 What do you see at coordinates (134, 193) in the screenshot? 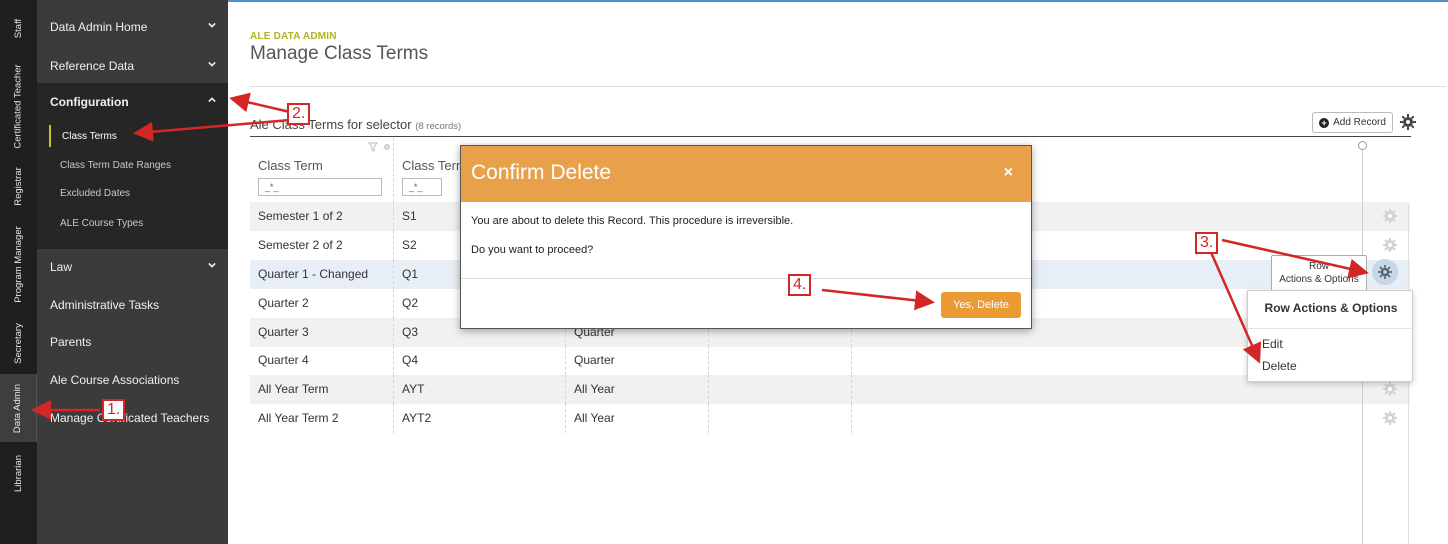
I see `sidebar-subitem-excluded-dates: Excluded Dates` at bounding box center [134, 193].